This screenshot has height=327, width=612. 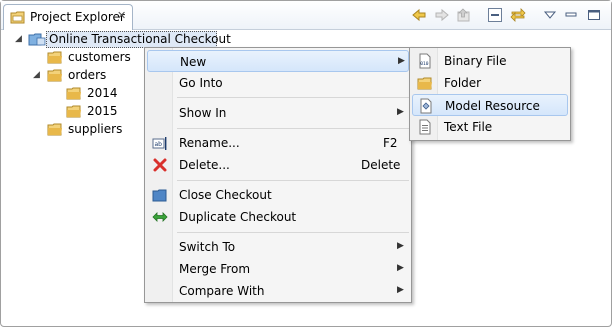 What do you see at coordinates (95, 129) in the screenshot?
I see `tree-item-label: suppliers` at bounding box center [95, 129].